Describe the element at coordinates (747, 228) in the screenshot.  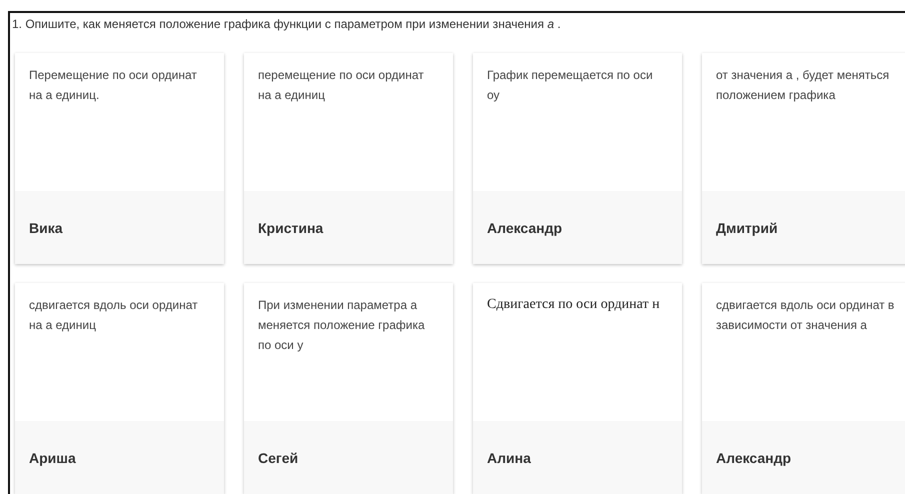
I see `author-name: Дмитрий` at that location.